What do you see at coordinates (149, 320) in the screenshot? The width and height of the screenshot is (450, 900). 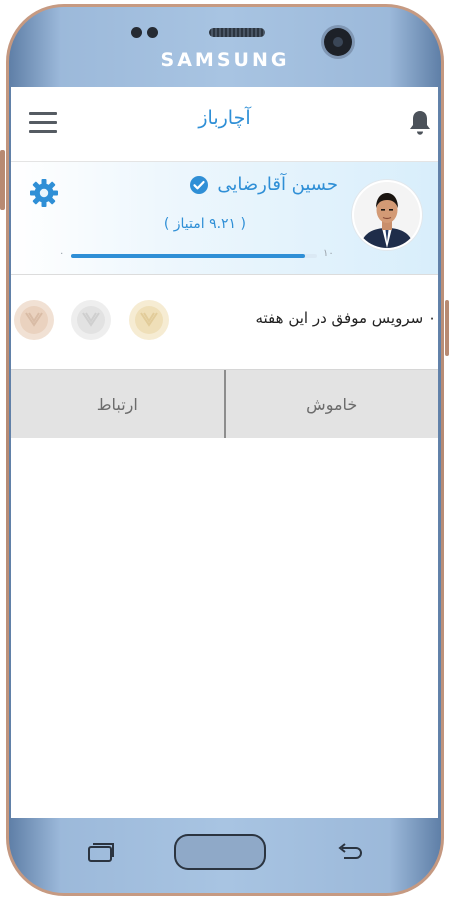 I see `gold-medal-icon` at bounding box center [149, 320].